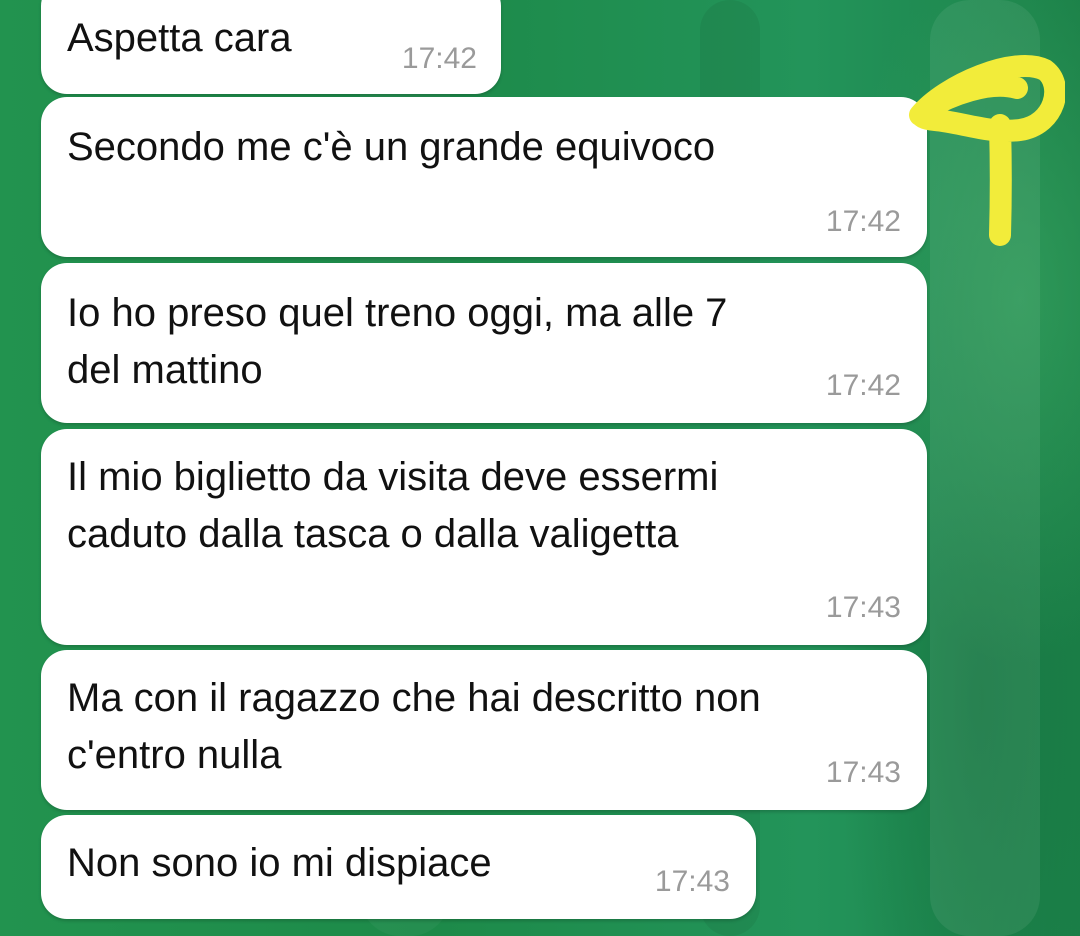 Image resolution: width=1080 pixels, height=936 pixels. I want to click on message-text: Secondo me c'è un grande equivoco, so click(391, 147).